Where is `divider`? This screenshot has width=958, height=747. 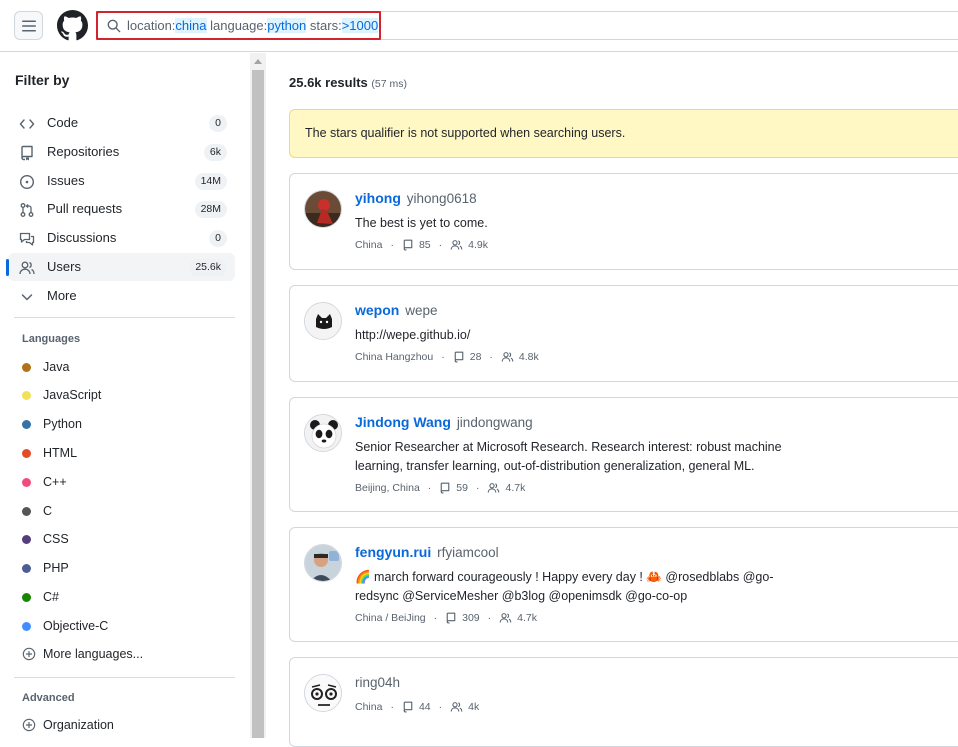
divider is located at coordinates (124, 317).